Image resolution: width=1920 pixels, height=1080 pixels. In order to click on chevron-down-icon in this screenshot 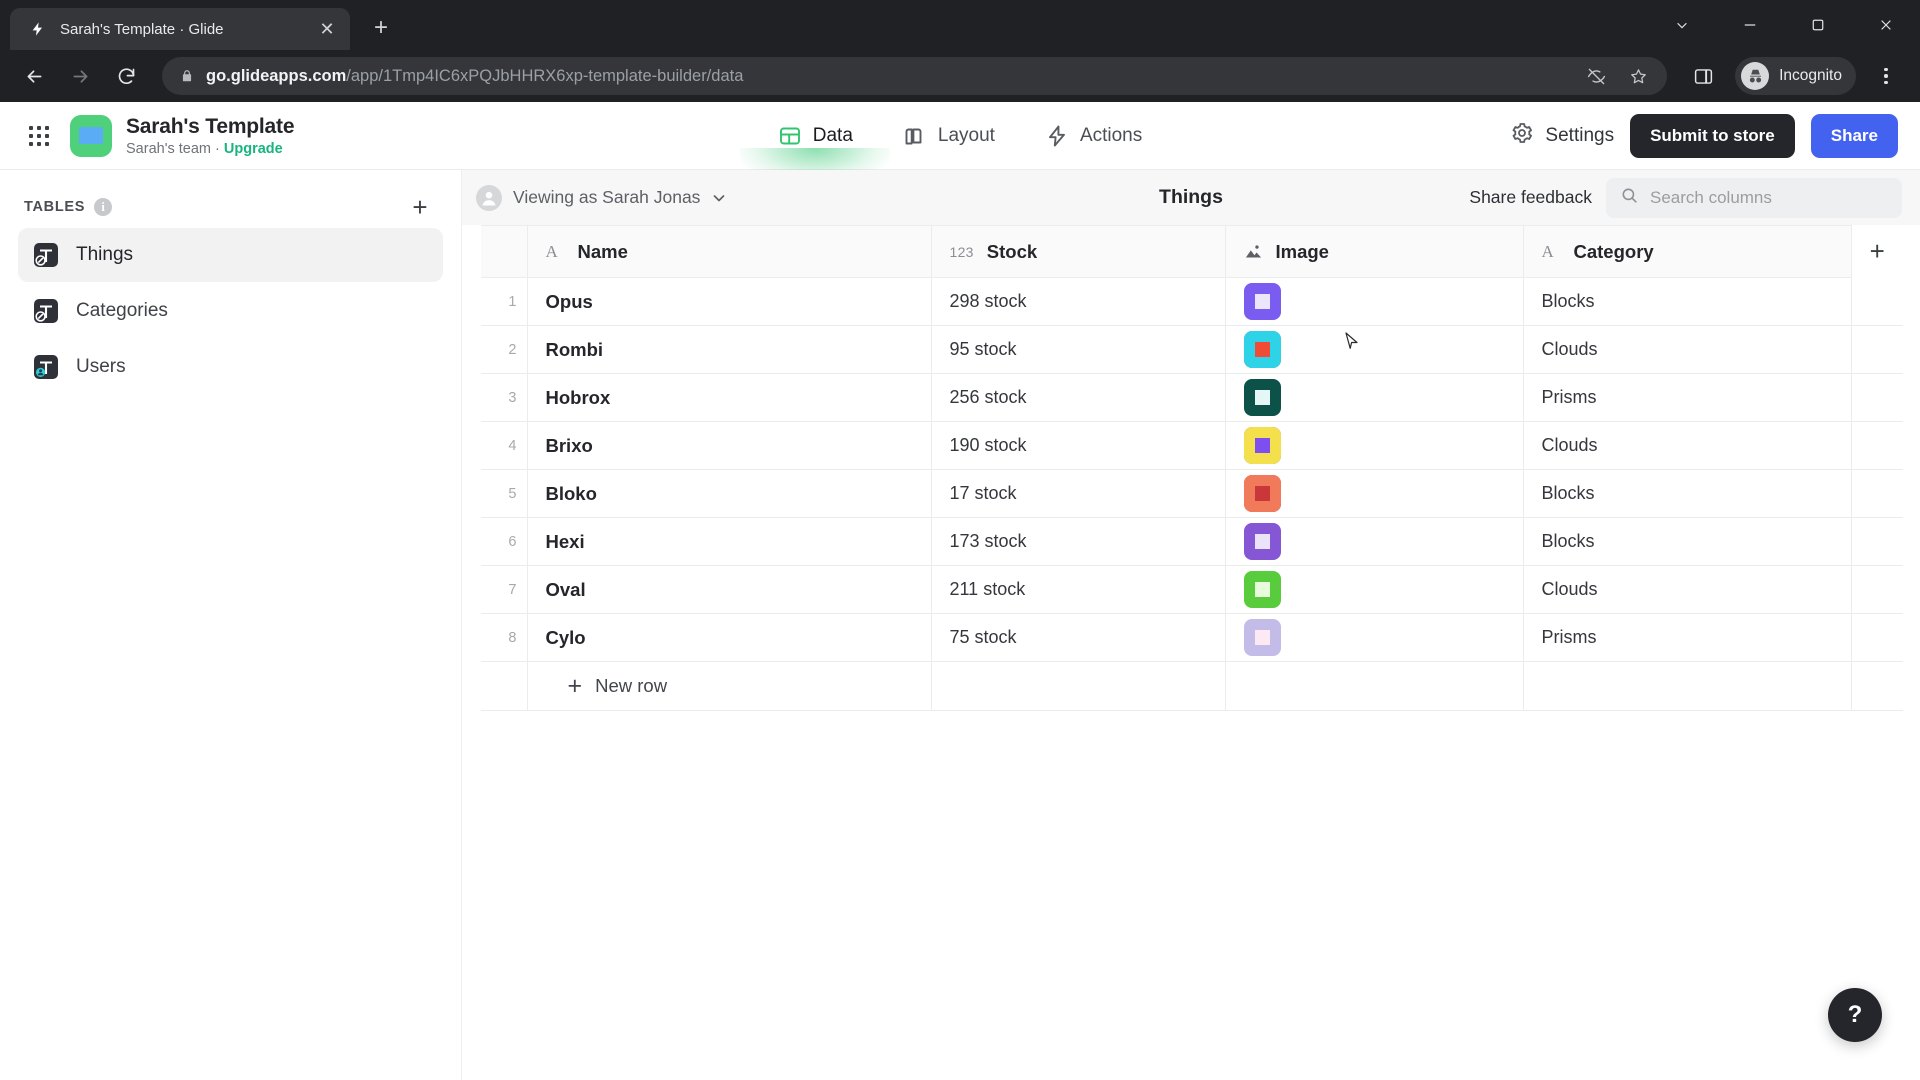, I will do `click(719, 198)`.